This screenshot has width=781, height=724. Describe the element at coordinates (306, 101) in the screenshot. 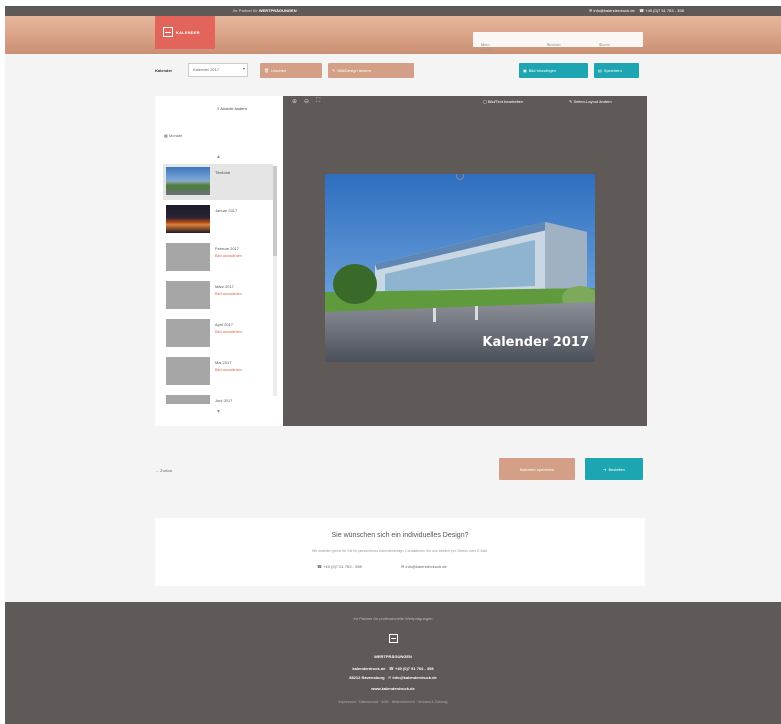

I see `zoom-out-icon: ⊖` at that location.